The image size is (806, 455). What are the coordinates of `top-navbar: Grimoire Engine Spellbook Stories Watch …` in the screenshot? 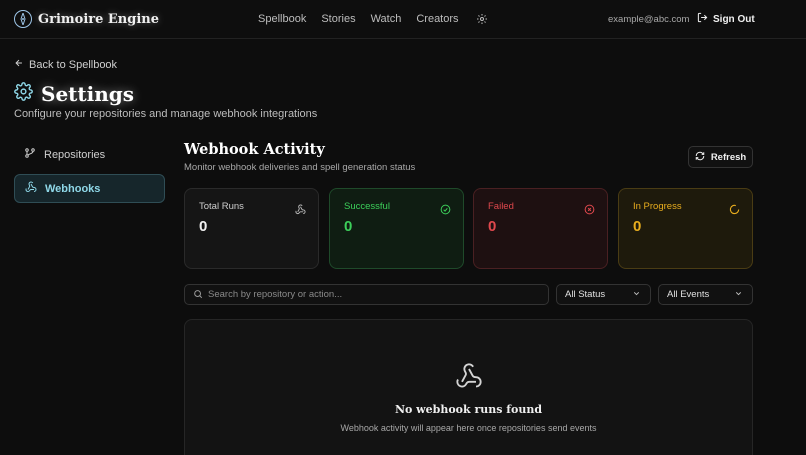 It's located at (403, 19).